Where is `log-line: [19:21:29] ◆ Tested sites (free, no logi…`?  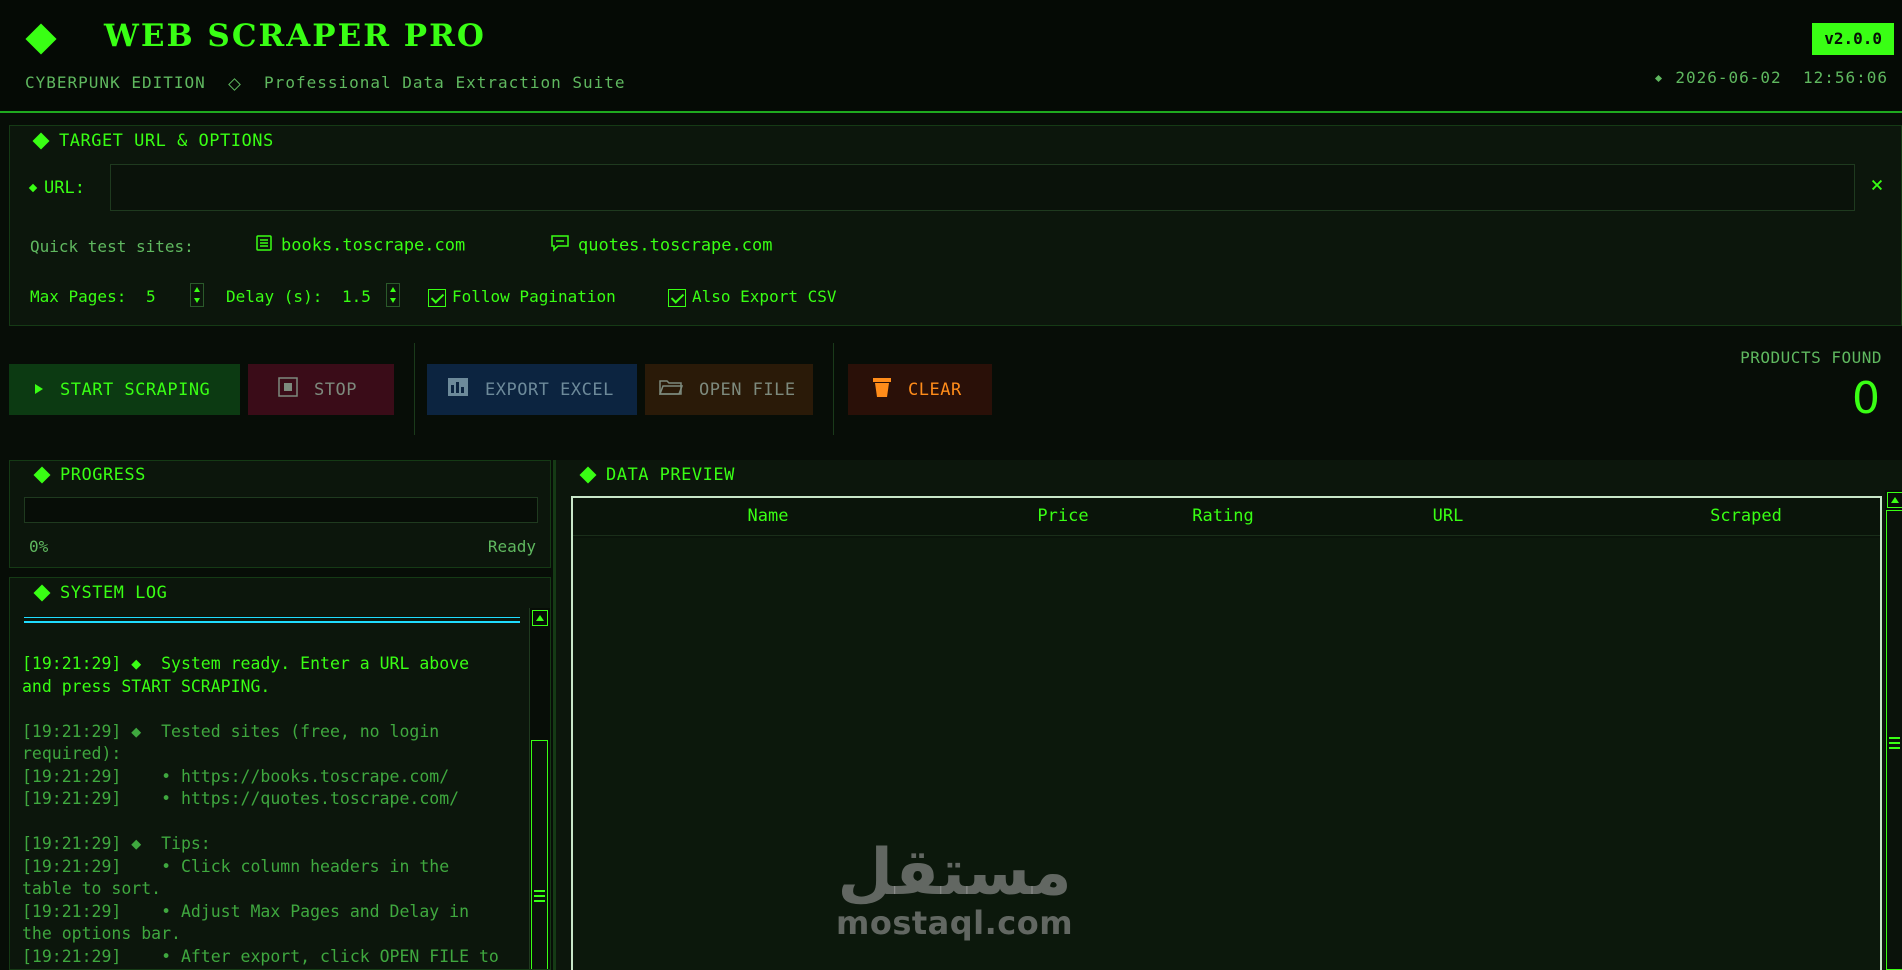 log-line: [19:21:29] ◆ Tested sites (free, no logi… is located at coordinates (231, 742).